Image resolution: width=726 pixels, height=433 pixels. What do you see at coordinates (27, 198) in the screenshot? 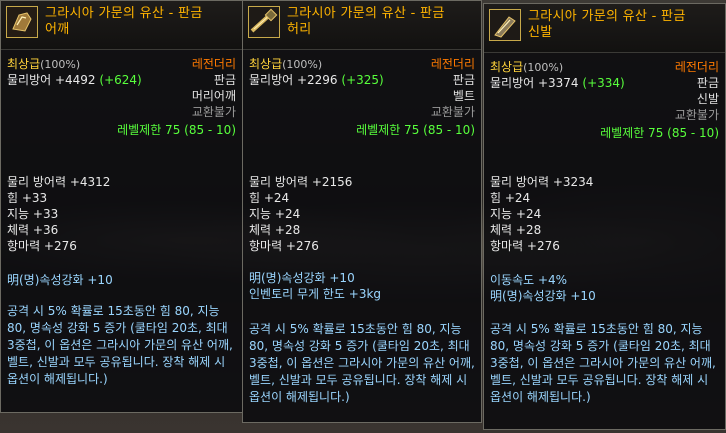
I see `stat-line: 힘 +33` at bounding box center [27, 198].